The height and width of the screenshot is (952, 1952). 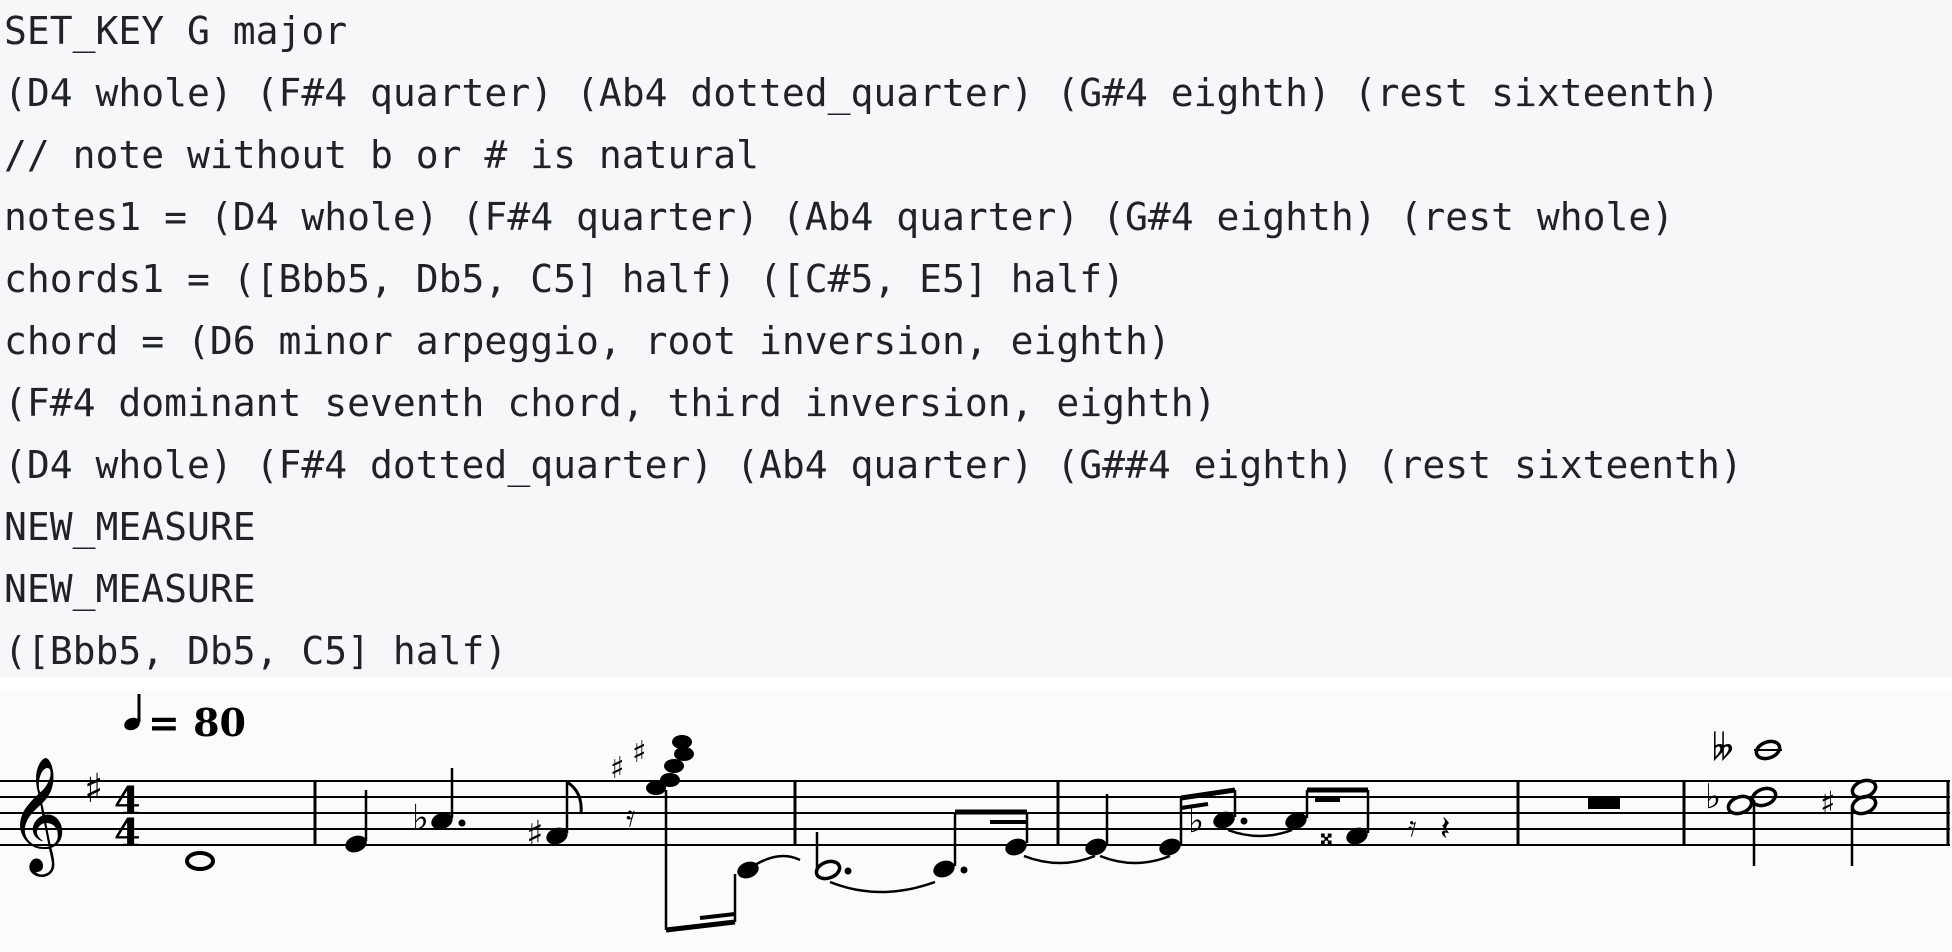 What do you see at coordinates (1604, 803) in the screenshot?
I see `whole-rest` at bounding box center [1604, 803].